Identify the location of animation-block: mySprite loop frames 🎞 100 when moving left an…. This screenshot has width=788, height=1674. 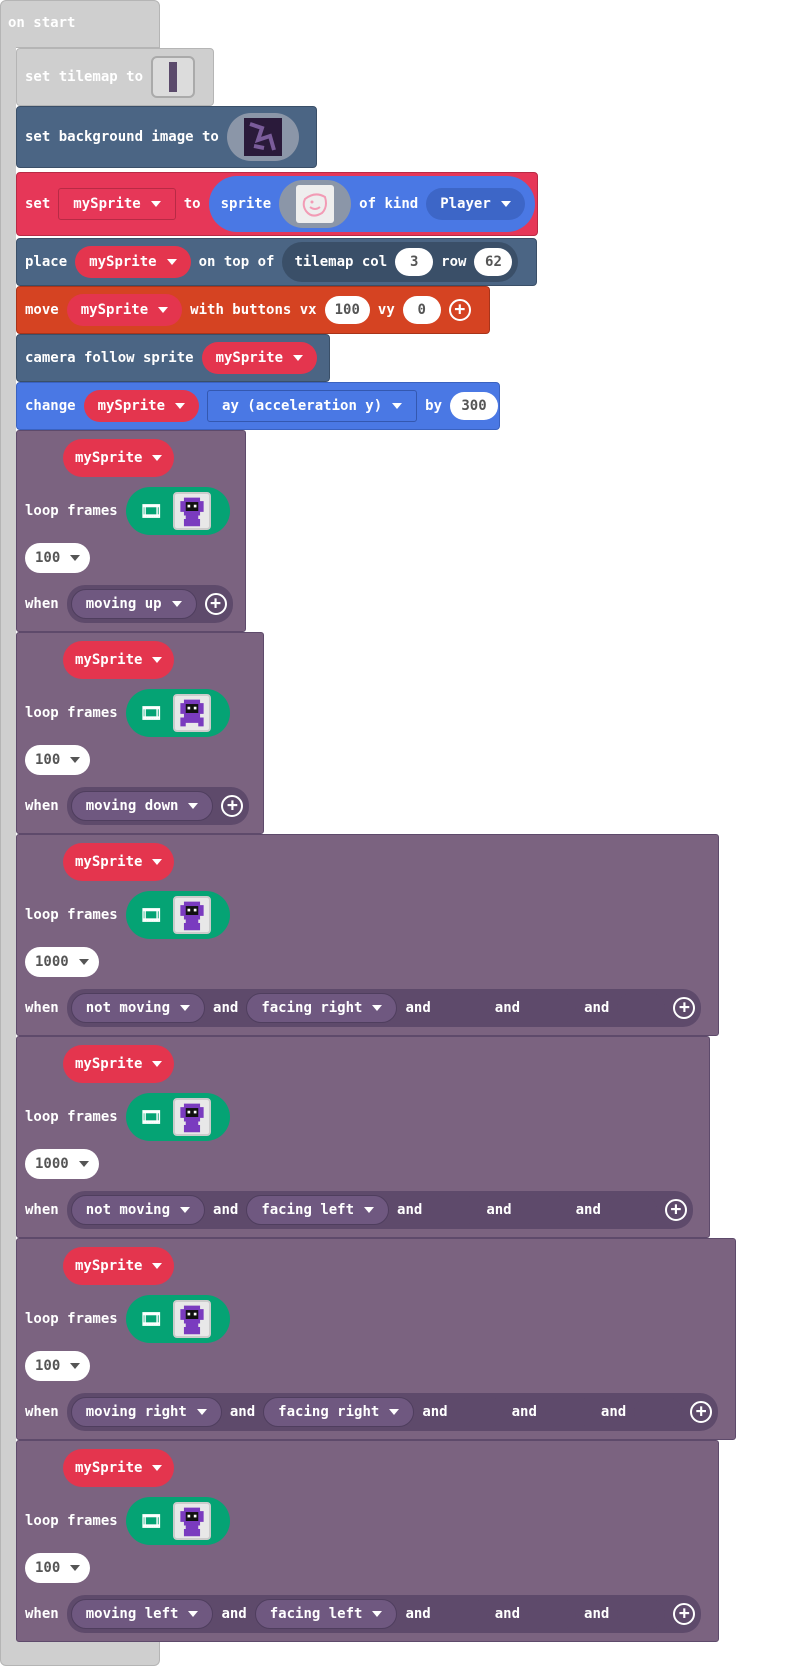
(367, 1541).